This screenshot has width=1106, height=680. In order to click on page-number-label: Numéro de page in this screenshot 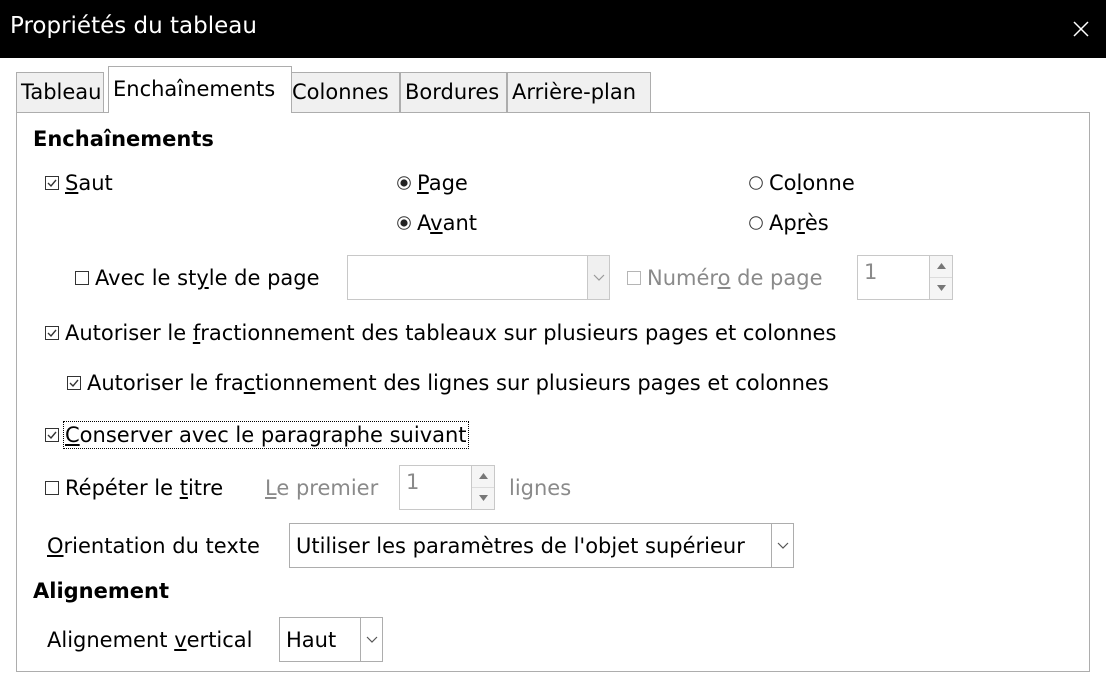, I will do `click(735, 278)`.